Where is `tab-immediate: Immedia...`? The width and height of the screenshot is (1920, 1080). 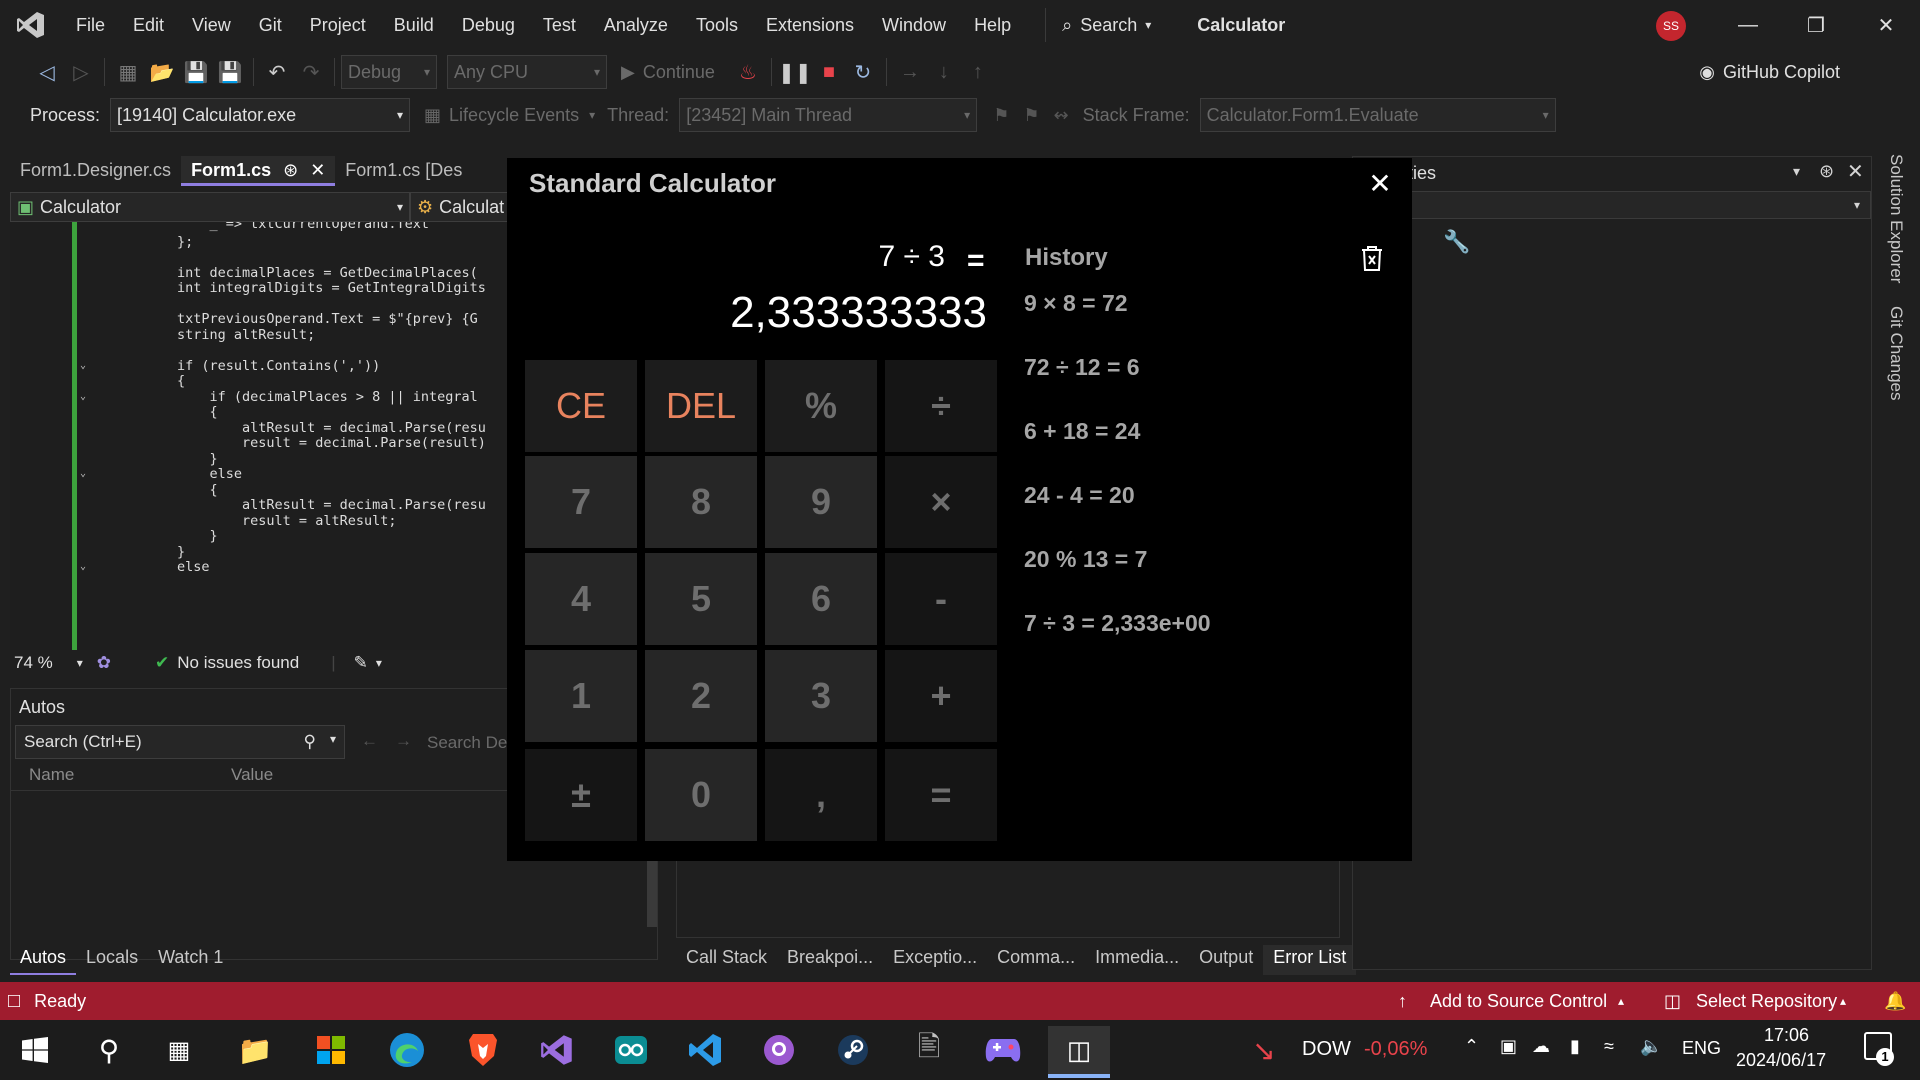 tab-immediate: Immedia... is located at coordinates (1137, 960).